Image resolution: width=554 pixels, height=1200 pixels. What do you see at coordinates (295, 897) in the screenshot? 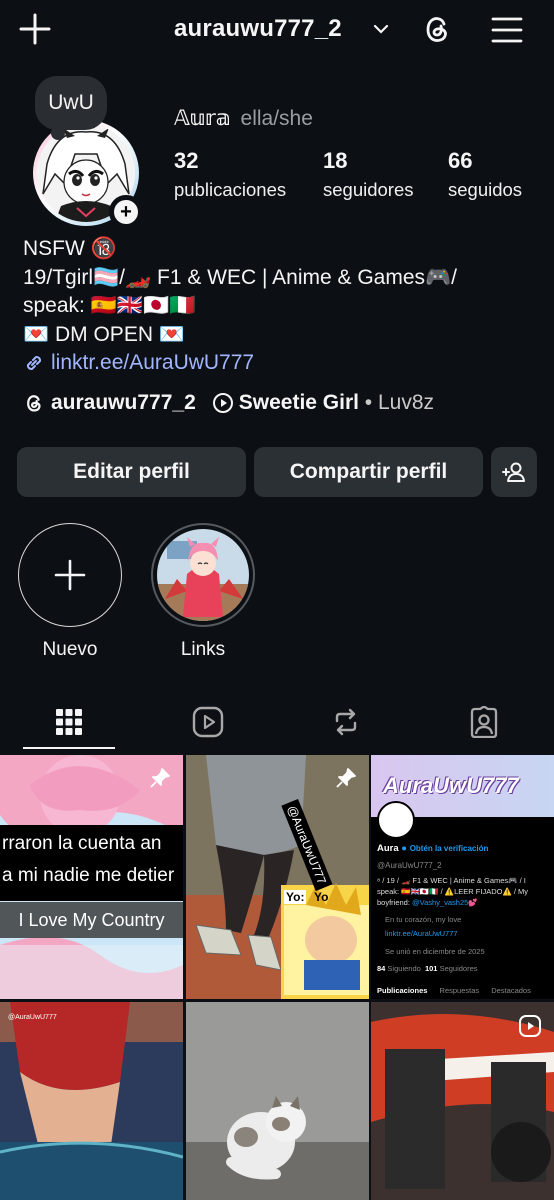
I see `post-text: Yo:` at bounding box center [295, 897].